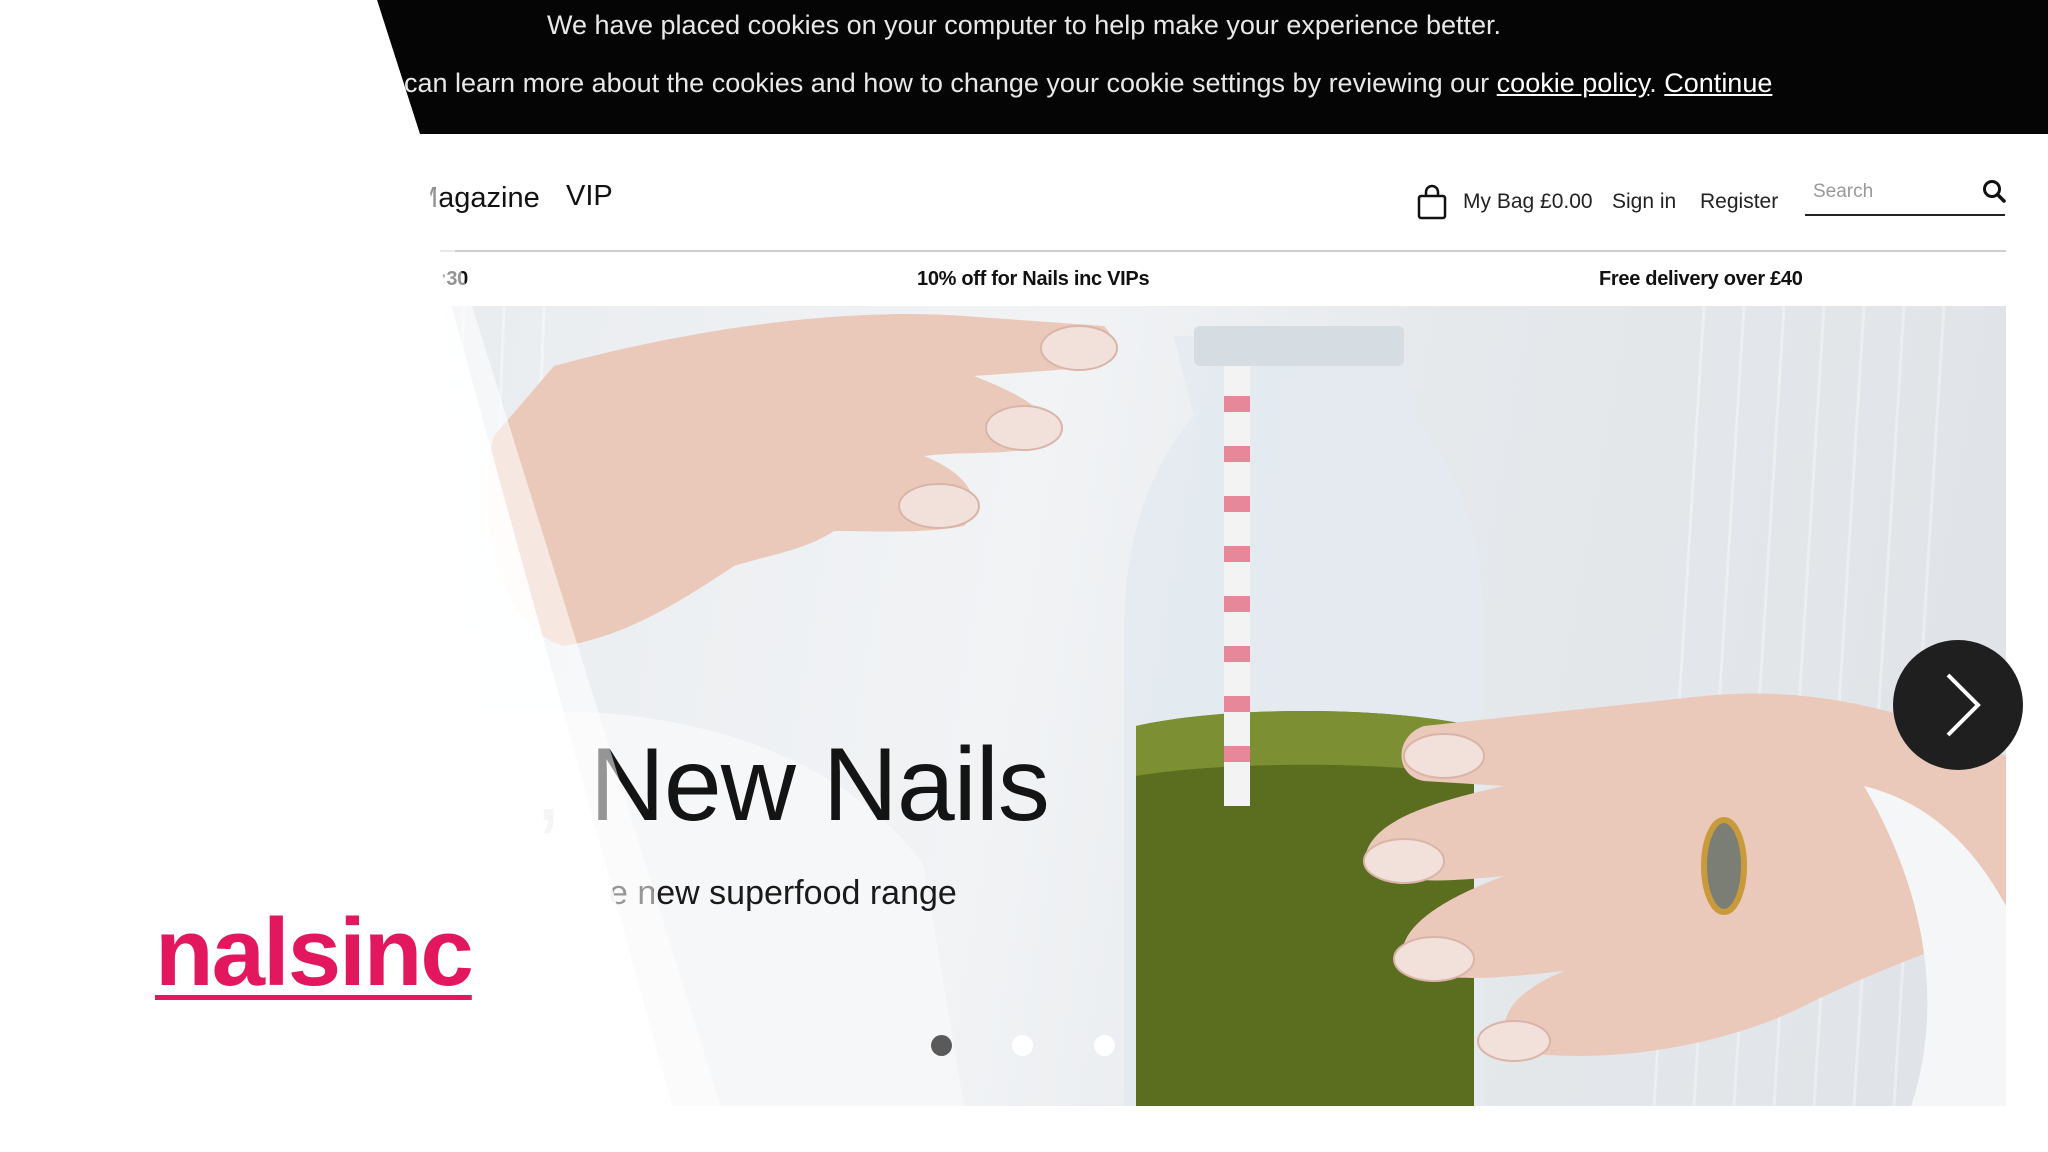 Image resolution: width=2048 pixels, height=1152 pixels. Describe the element at coordinates (1963, 705) in the screenshot. I see `chevron-right-icon` at that location.